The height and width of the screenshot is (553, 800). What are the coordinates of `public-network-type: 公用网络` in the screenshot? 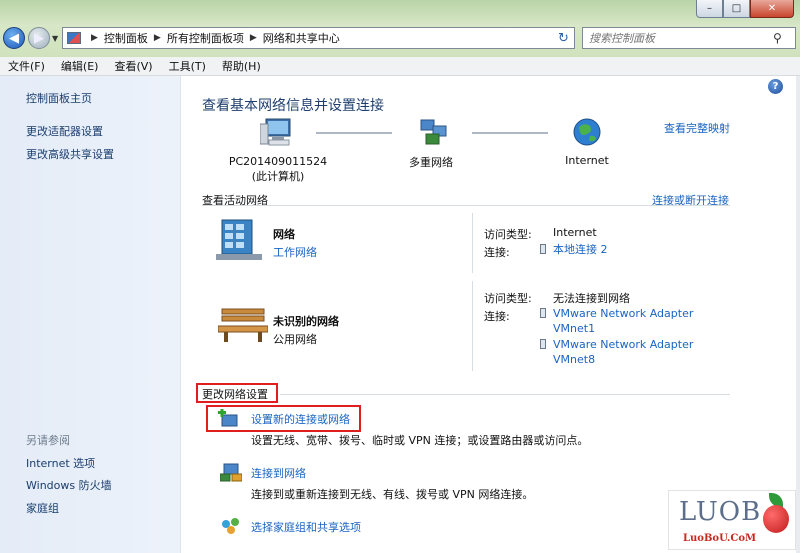 It's located at (295, 339).